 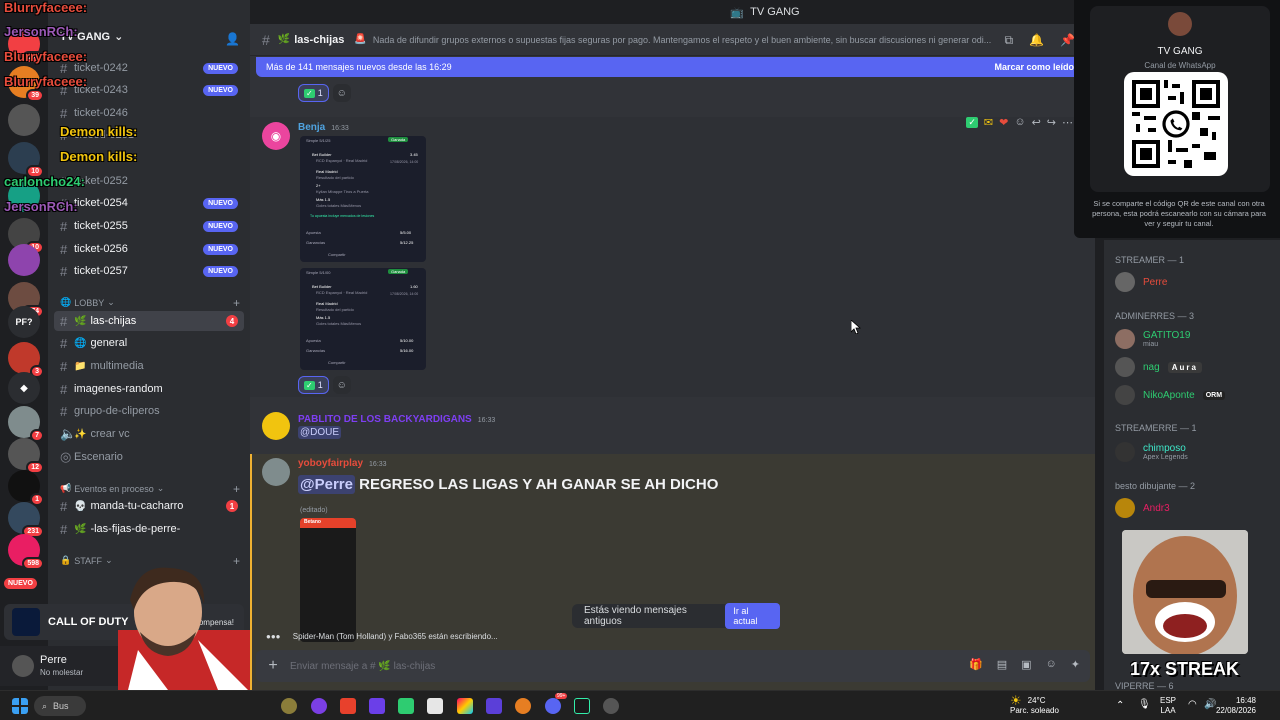 What do you see at coordinates (149, 203) in the screenshot?
I see `channel-ticket-0254: # ticket-0254 NUEVO` at bounding box center [149, 203].